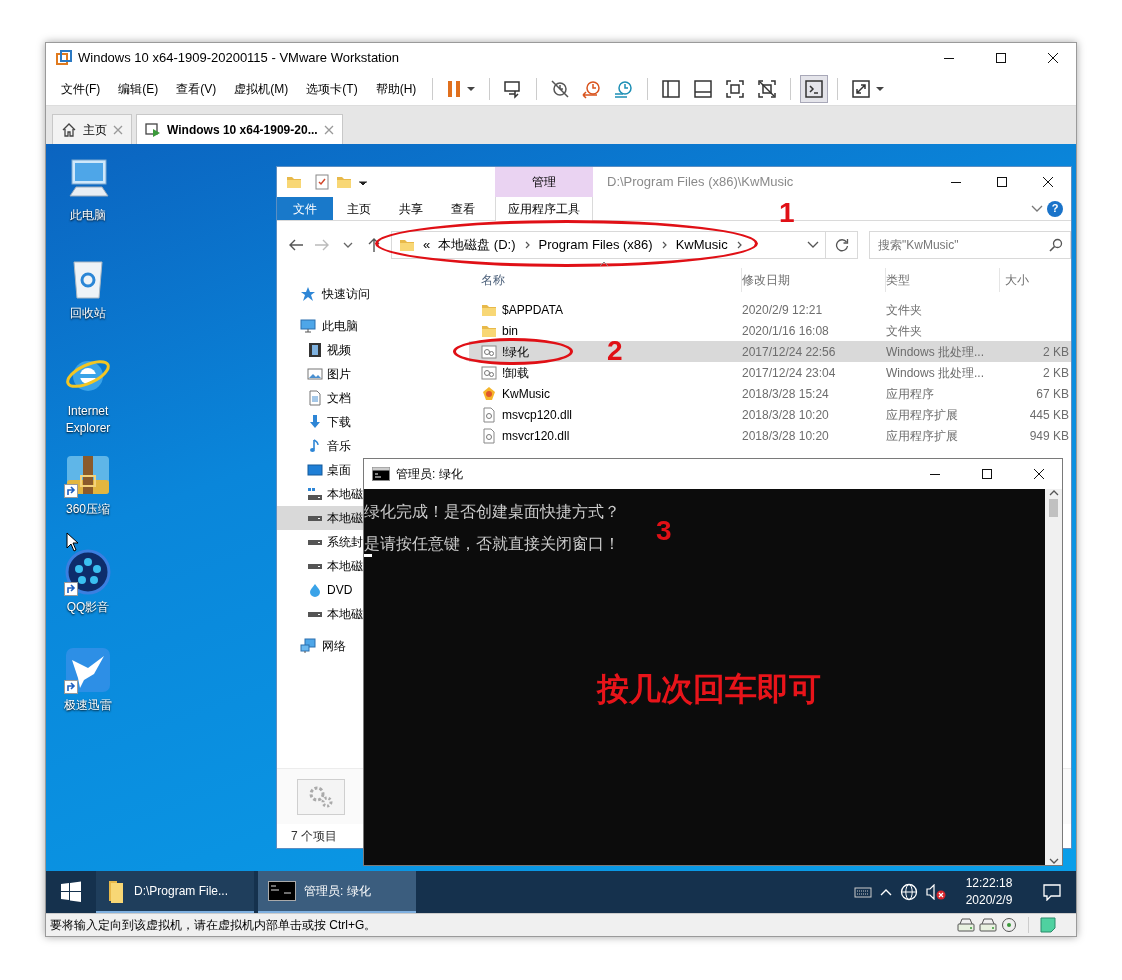 The height and width of the screenshot is (980, 1122). Describe the element at coordinates (138, 89) in the screenshot. I see `menu-item: 编辑(E)` at that location.